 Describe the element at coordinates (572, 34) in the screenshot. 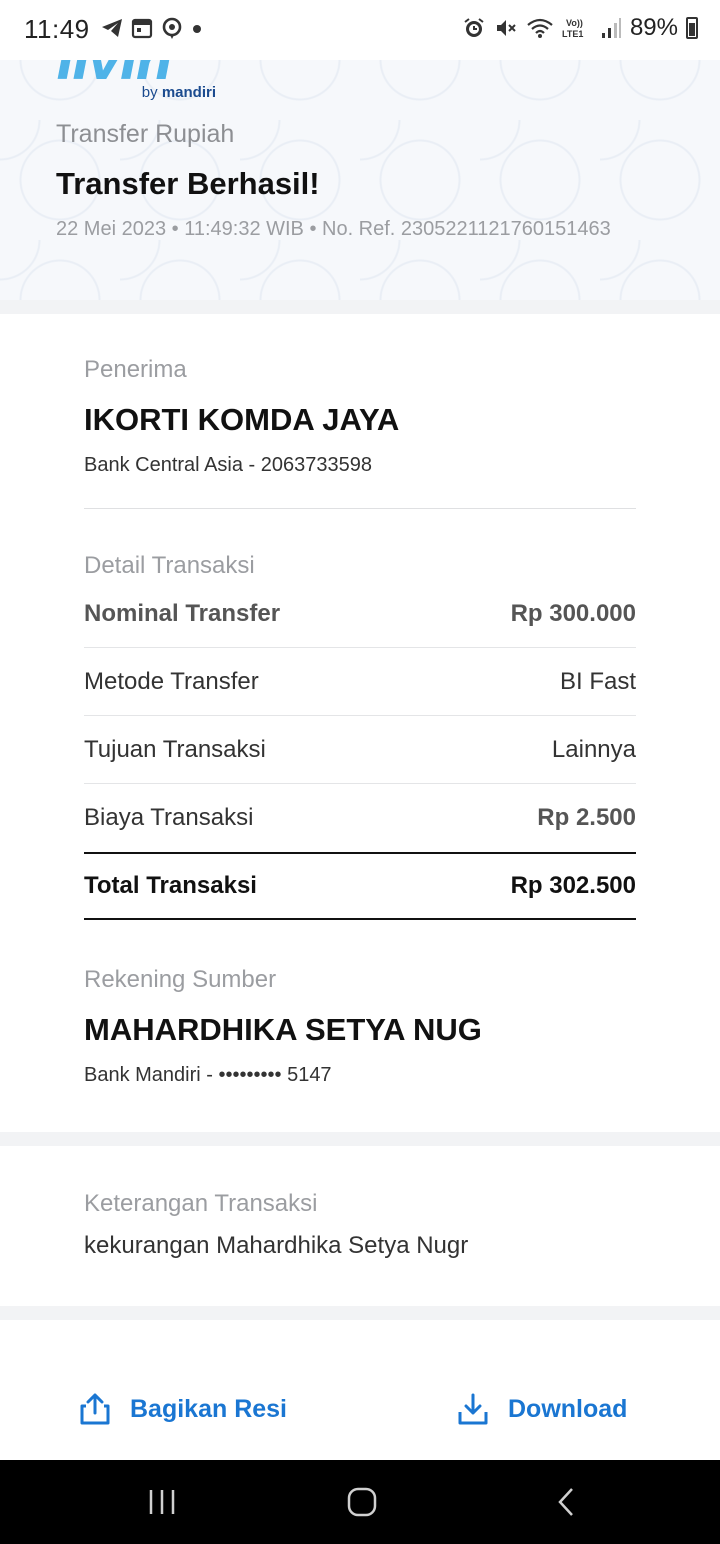

I see `svg-text: LTE1` at that location.